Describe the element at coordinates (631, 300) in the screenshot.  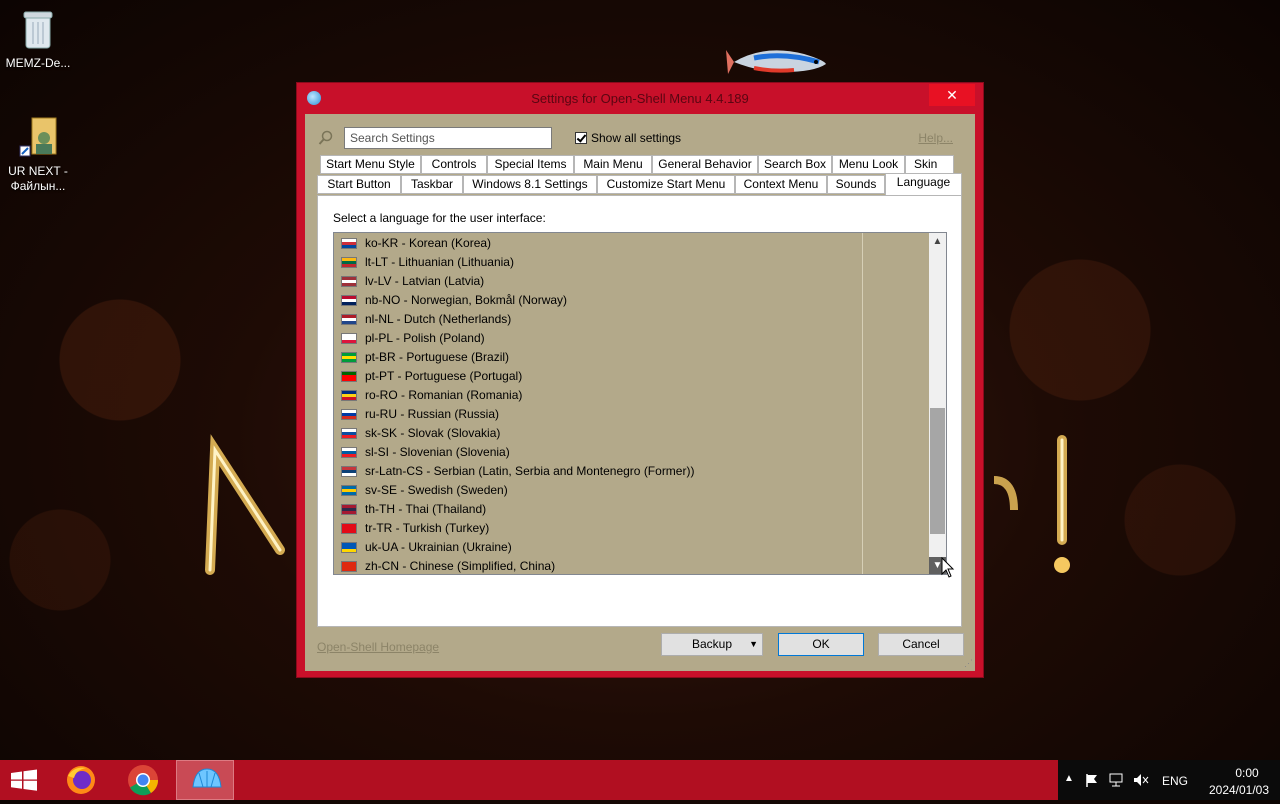
I see `language-row: nb-NO - Norwegian, Bokmål (Norway)` at that location.